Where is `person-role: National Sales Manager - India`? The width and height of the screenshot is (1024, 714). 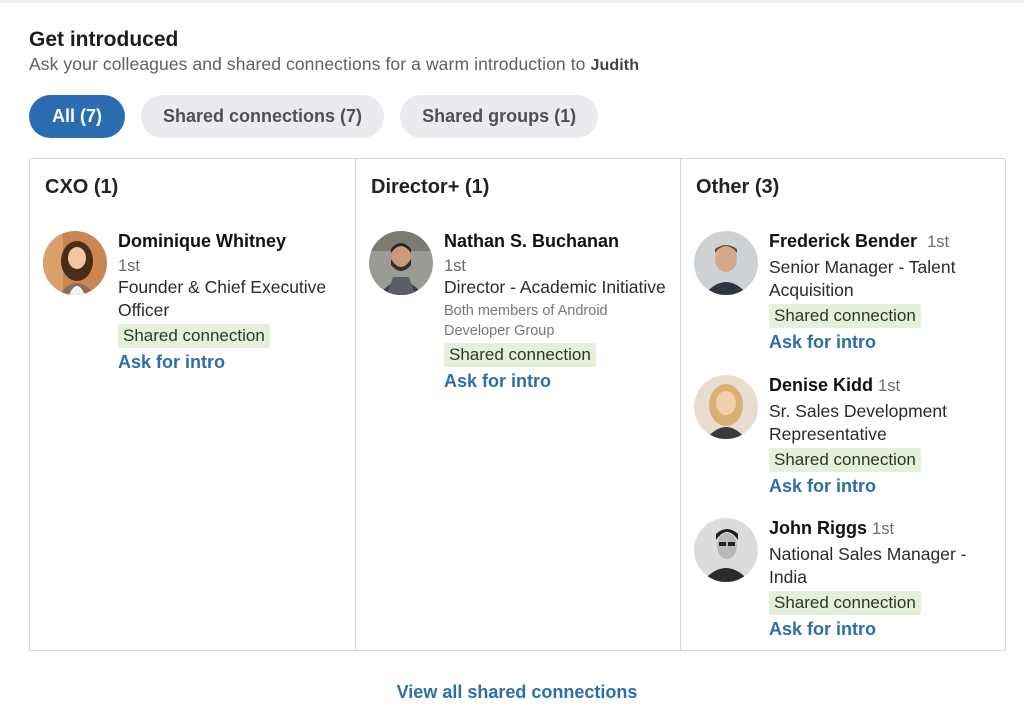
person-role: National Sales Manager - India is located at coordinates (868, 565).